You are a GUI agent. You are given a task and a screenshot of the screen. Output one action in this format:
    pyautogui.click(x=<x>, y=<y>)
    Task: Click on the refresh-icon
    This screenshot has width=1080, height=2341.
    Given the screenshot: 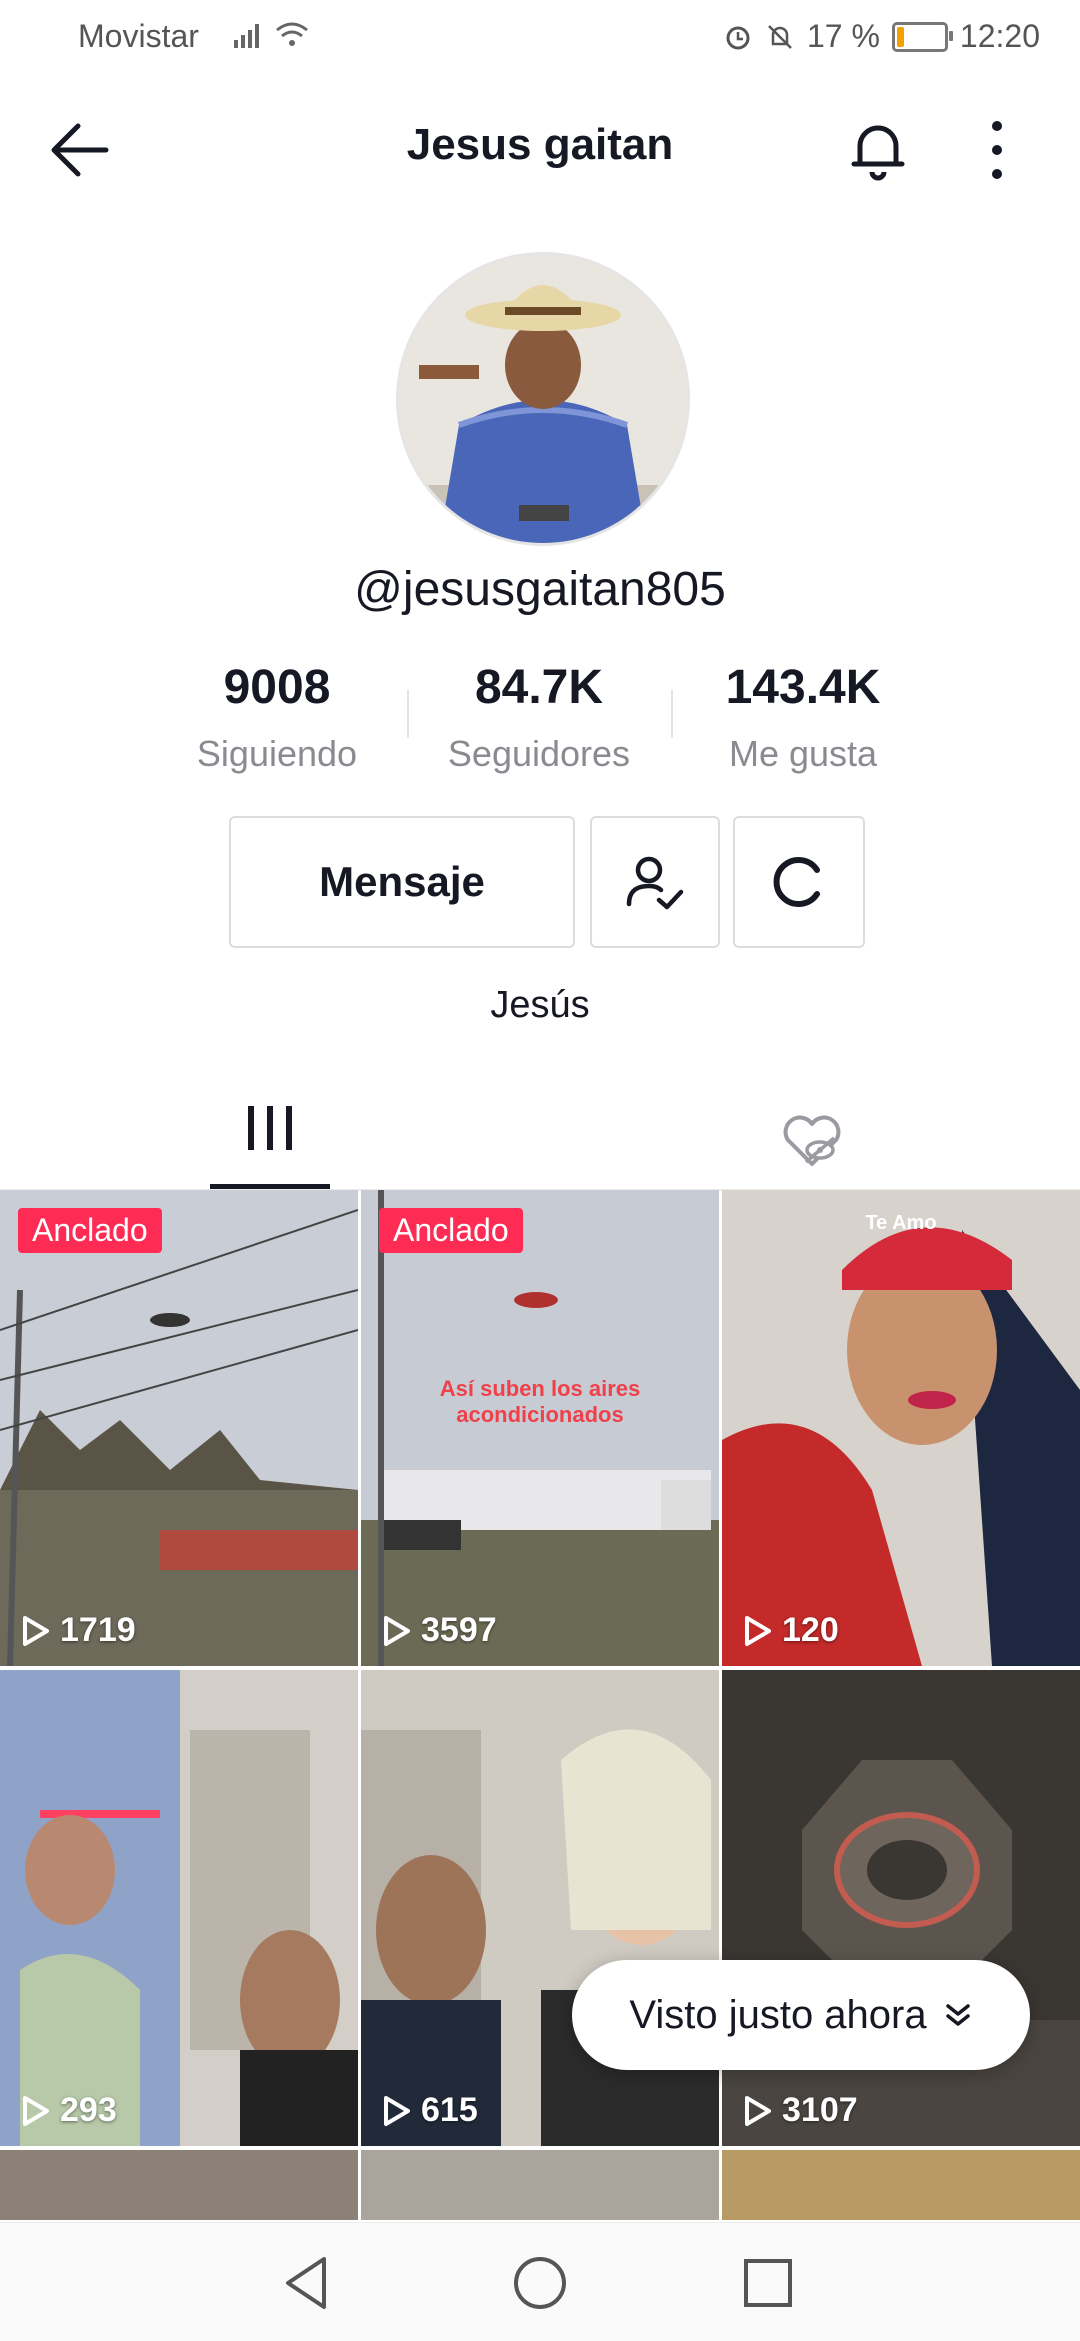 What is the action you would take?
    pyautogui.click(x=796, y=882)
    